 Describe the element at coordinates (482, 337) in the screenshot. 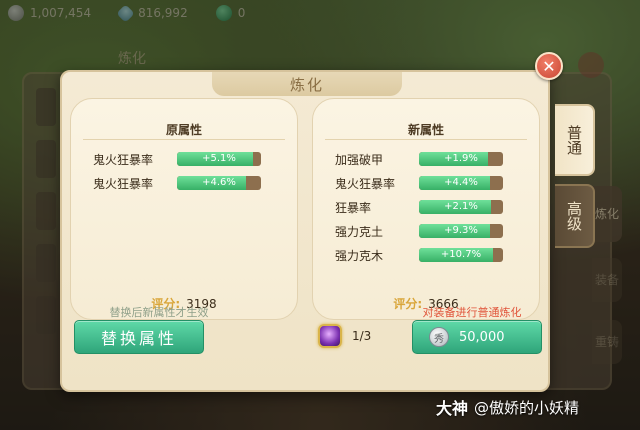

I see `refine-cost: 50,000` at that location.